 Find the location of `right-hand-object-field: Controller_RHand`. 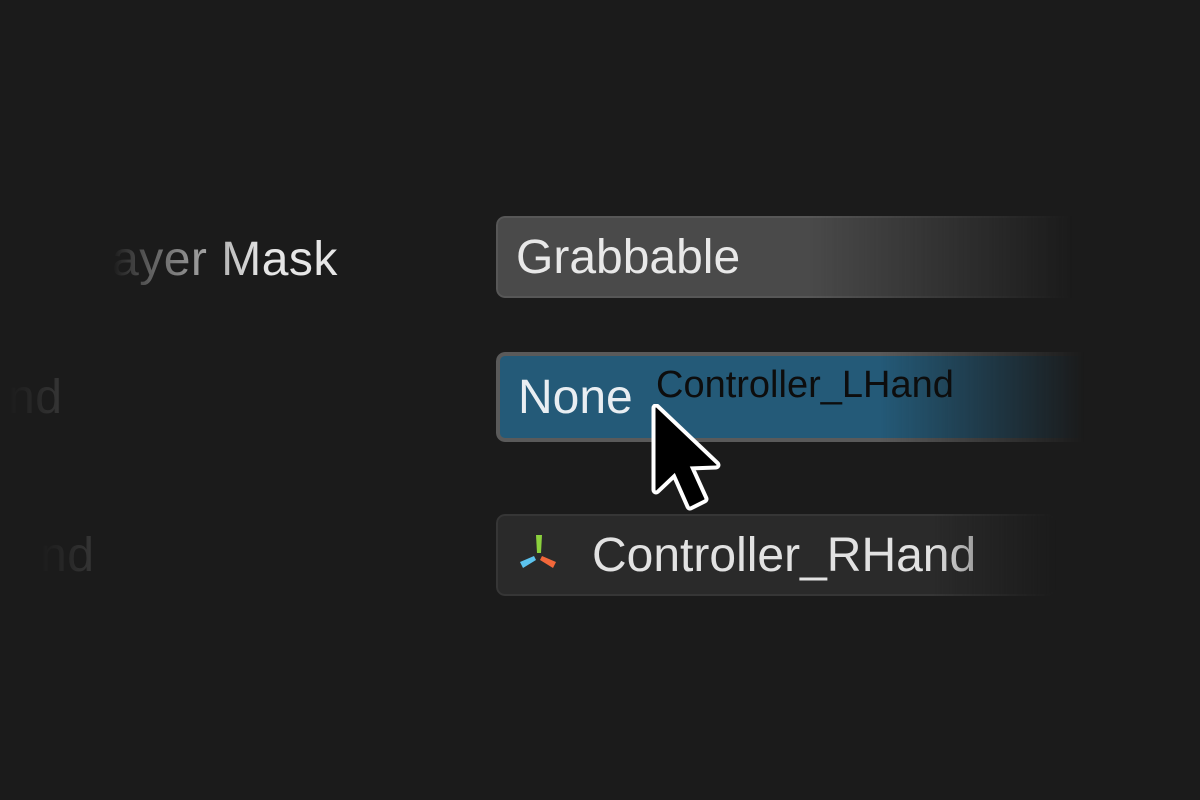

right-hand-object-field: Controller_RHand is located at coordinates (776, 555).